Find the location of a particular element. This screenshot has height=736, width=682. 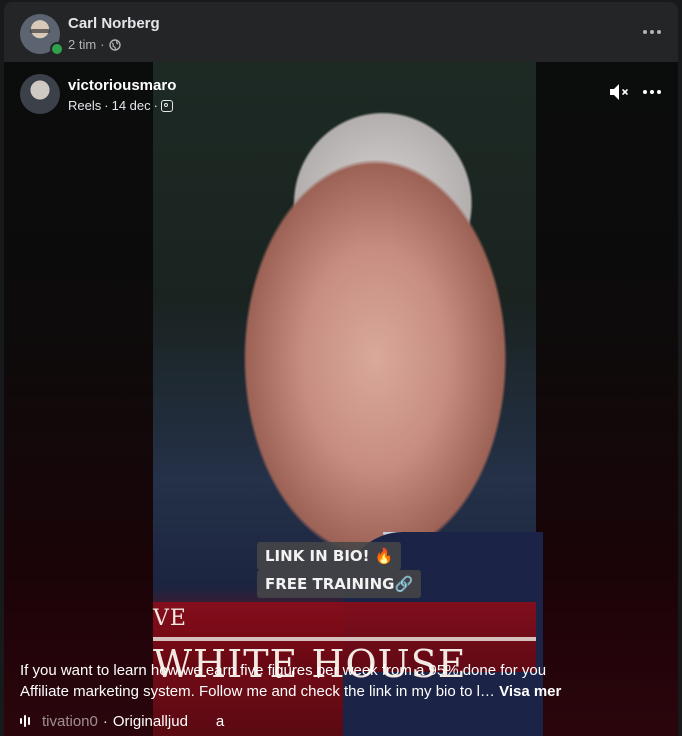

reel-source: Reels is located at coordinates (85, 105).